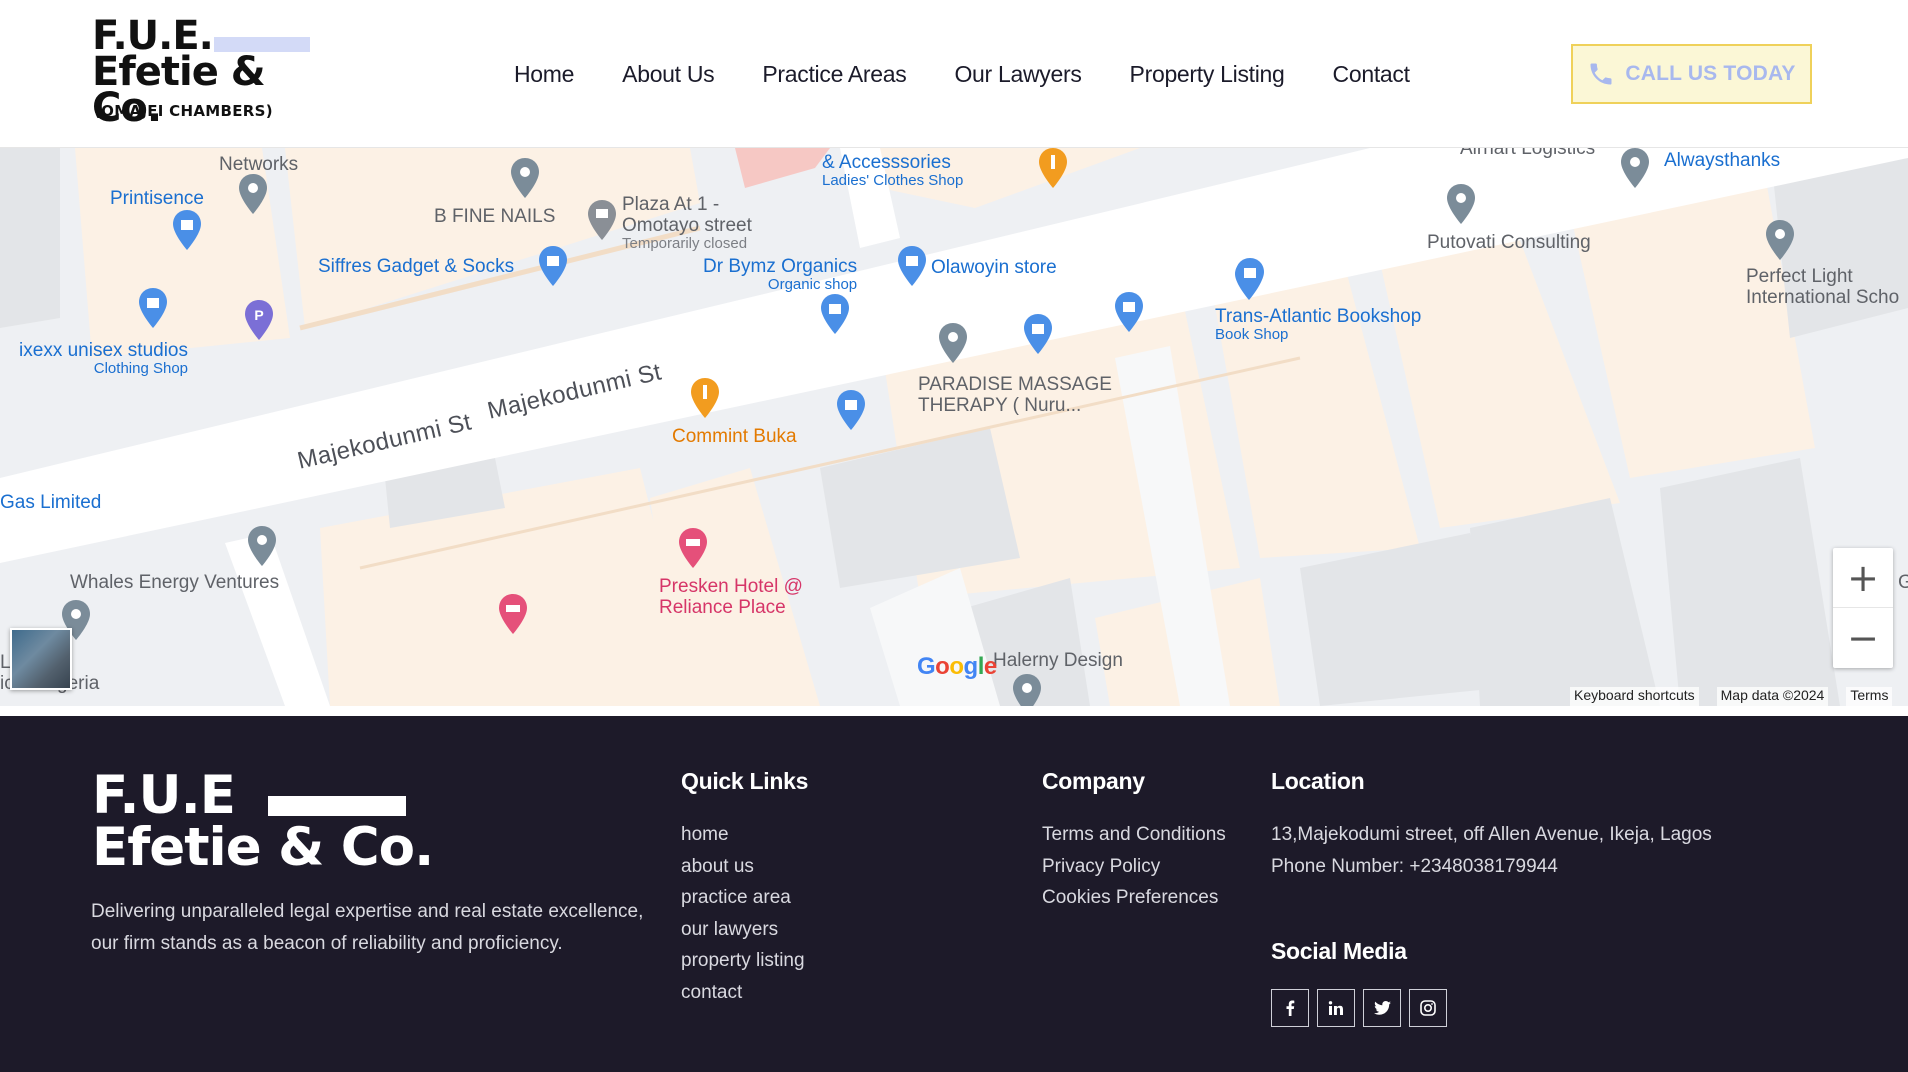 Image resolution: width=1908 pixels, height=1072 pixels. Describe the element at coordinates (164, 795) in the screenshot. I see `footer-logo-line-1: F.U.E` at that location.